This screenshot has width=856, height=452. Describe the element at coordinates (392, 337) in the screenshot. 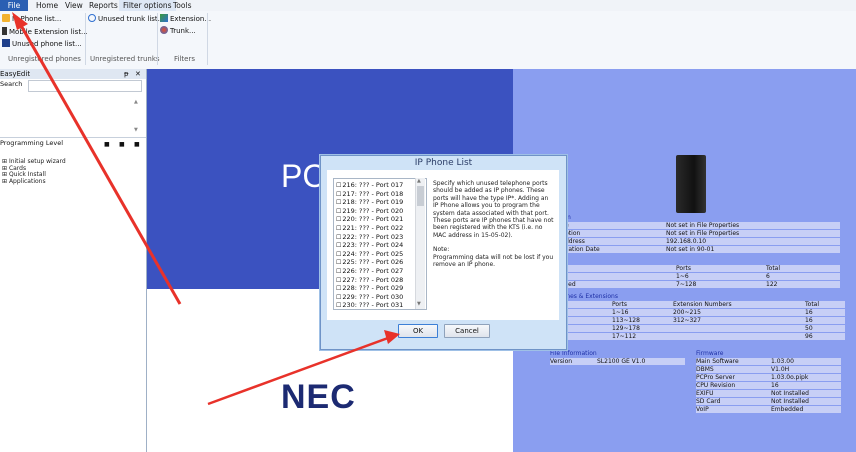

I see `arrowhead-right-icon` at that location.